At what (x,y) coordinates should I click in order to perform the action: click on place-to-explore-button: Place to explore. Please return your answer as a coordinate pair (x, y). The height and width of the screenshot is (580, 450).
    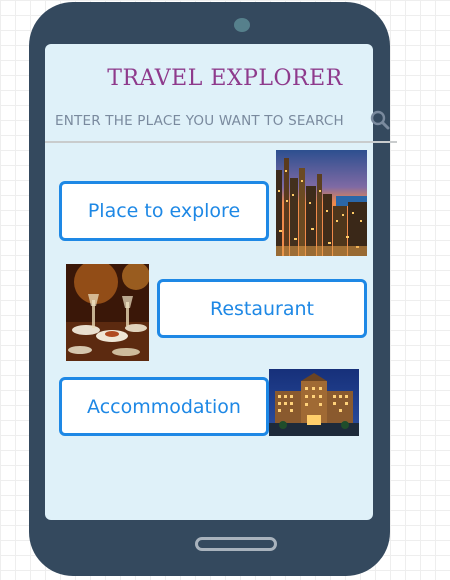
    Looking at the image, I should click on (164, 211).